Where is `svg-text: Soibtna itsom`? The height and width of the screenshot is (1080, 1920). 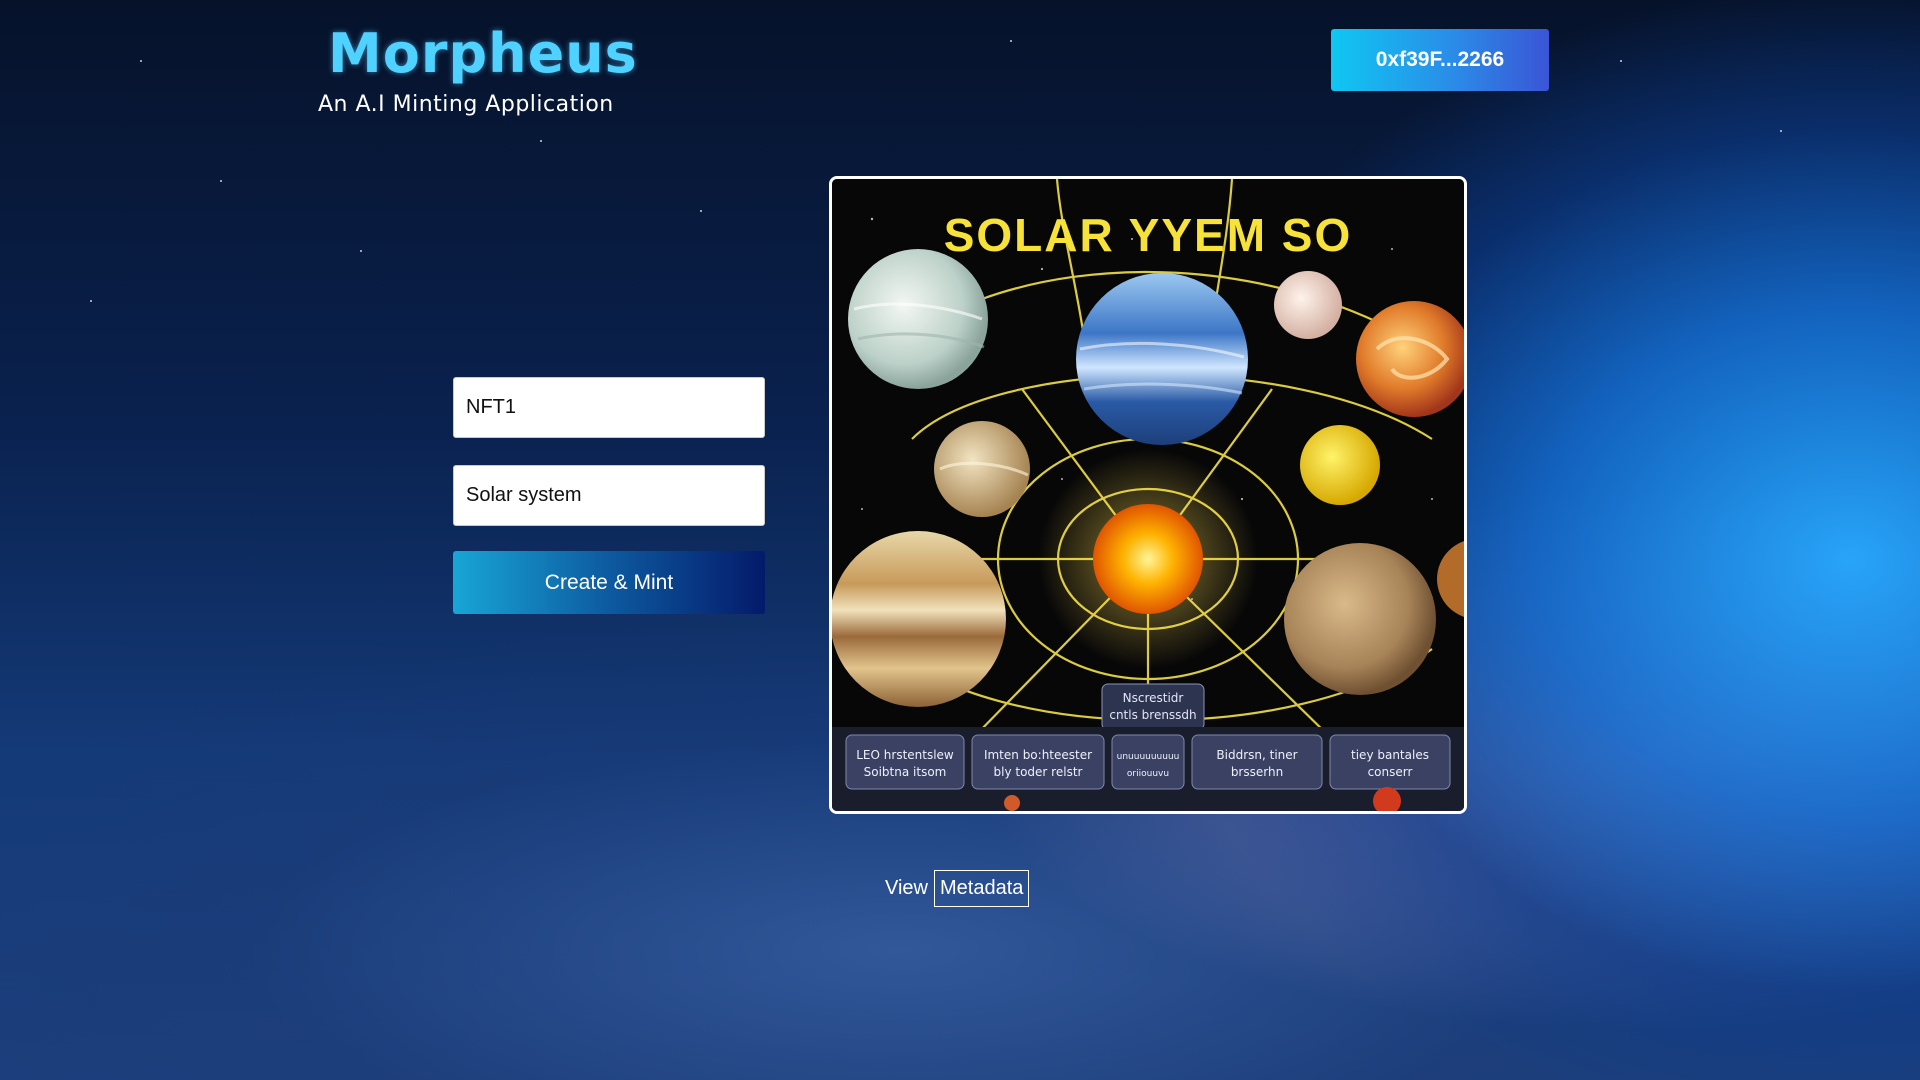 svg-text: Soibtna itsom is located at coordinates (905, 772).